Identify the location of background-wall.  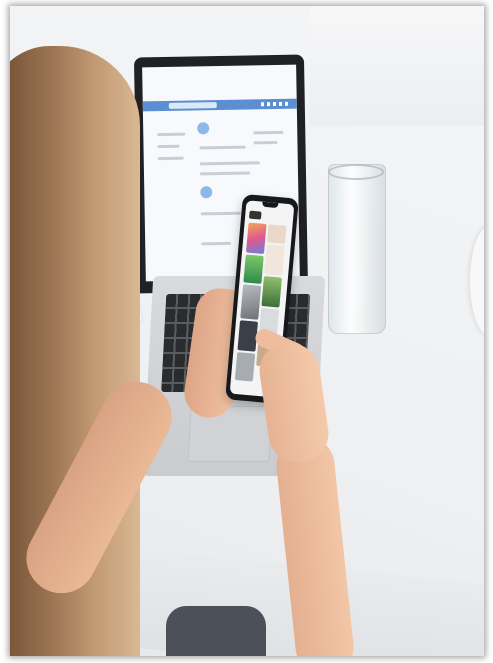
(397, 66).